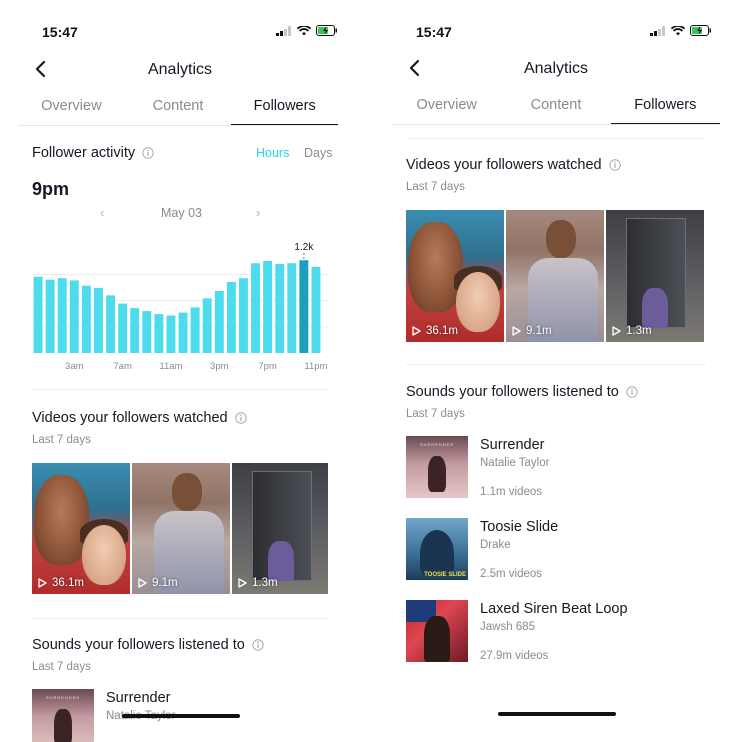 This screenshot has height=742, width=744. What do you see at coordinates (68, 583) in the screenshot?
I see `video-views: 36.1m` at bounding box center [68, 583].